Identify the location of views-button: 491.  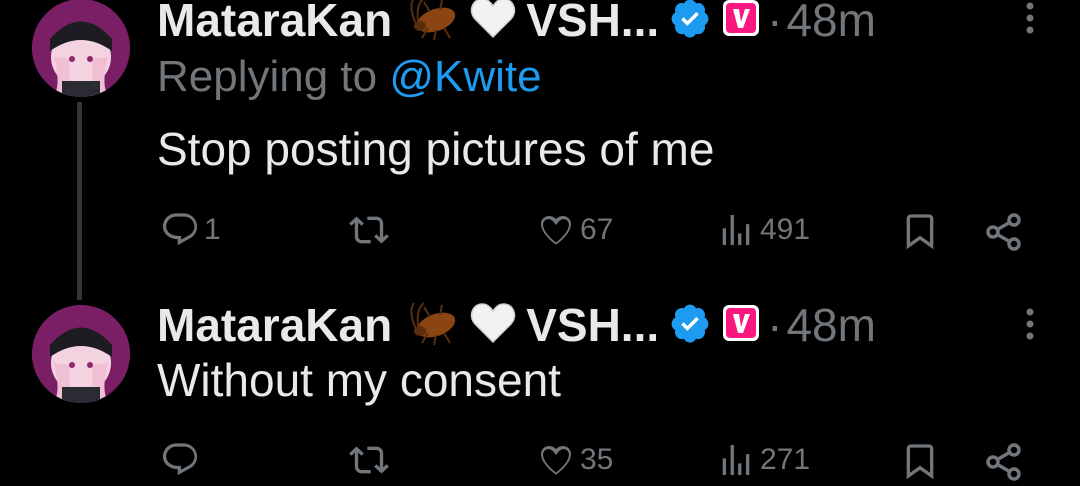
(763, 230).